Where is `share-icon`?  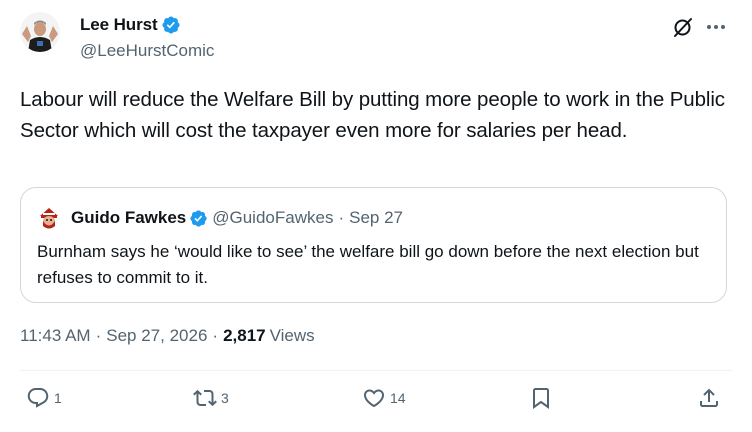
share-icon is located at coordinates (709, 397).